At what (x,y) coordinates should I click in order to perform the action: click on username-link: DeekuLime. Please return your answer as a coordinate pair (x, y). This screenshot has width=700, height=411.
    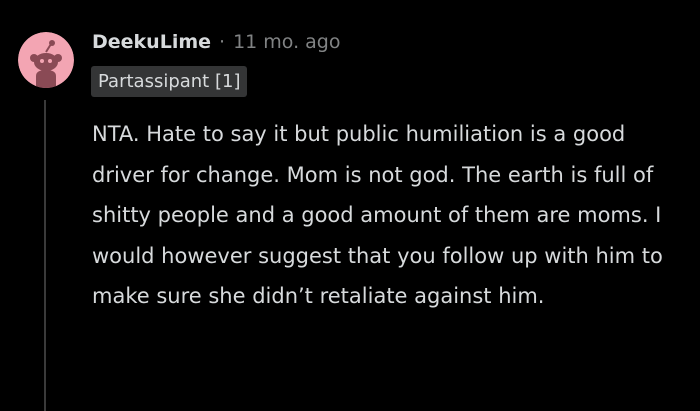
    Looking at the image, I should click on (151, 42).